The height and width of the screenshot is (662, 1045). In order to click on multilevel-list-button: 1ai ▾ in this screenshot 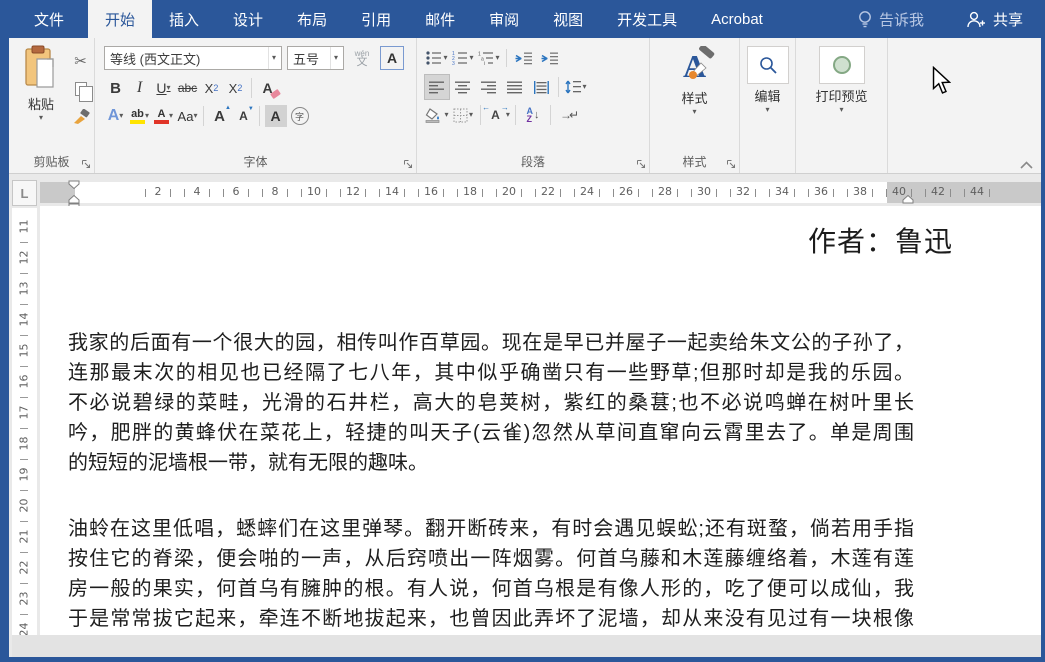, I will do `click(489, 58)`.